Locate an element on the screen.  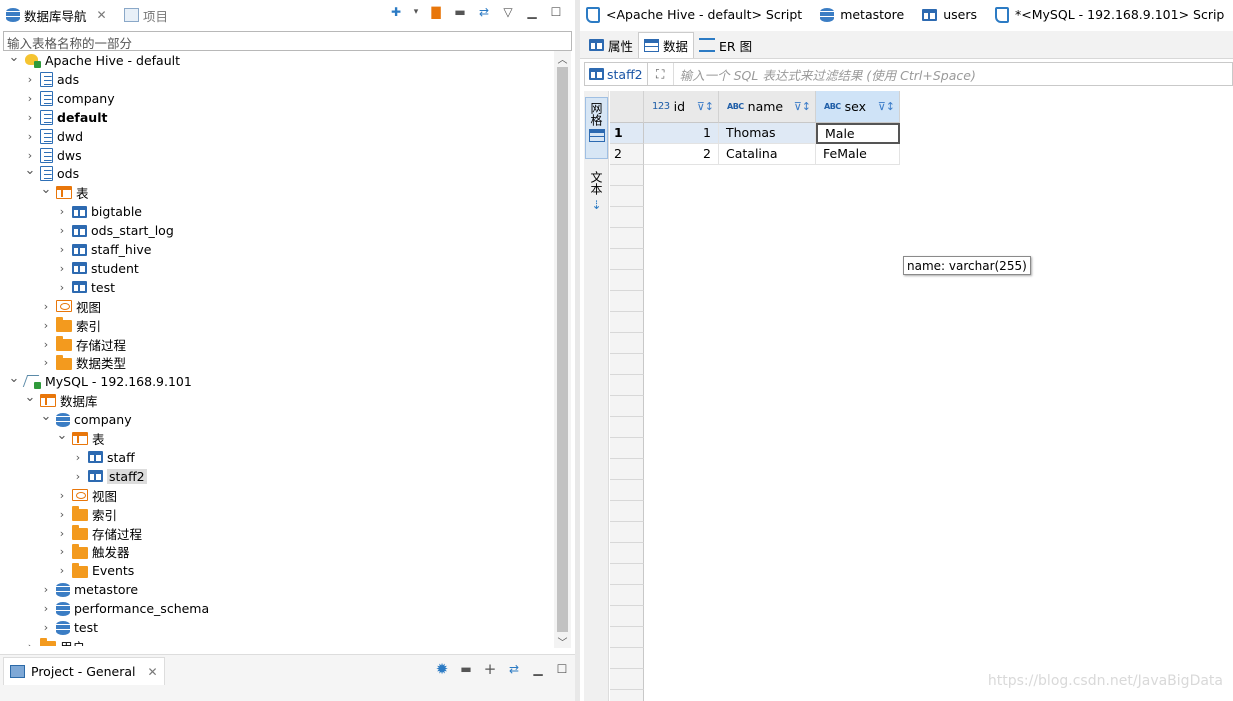
tree-item: › bigtable is located at coordinates (99, 211).